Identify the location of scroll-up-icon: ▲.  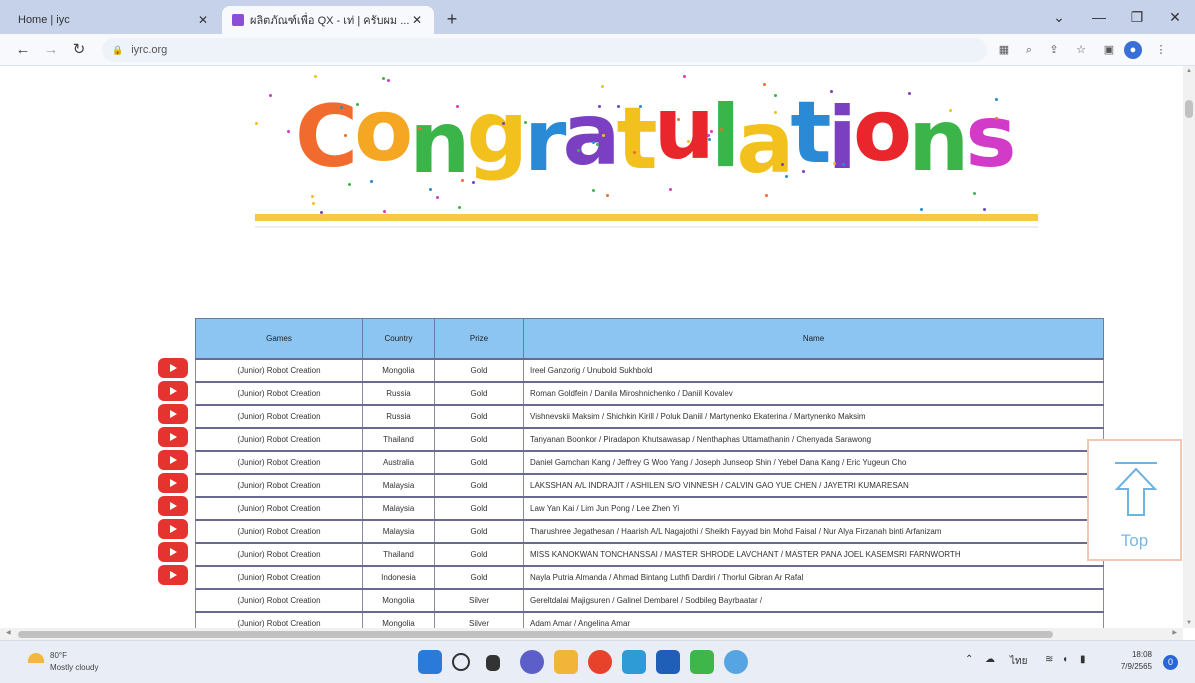
(1189, 71).